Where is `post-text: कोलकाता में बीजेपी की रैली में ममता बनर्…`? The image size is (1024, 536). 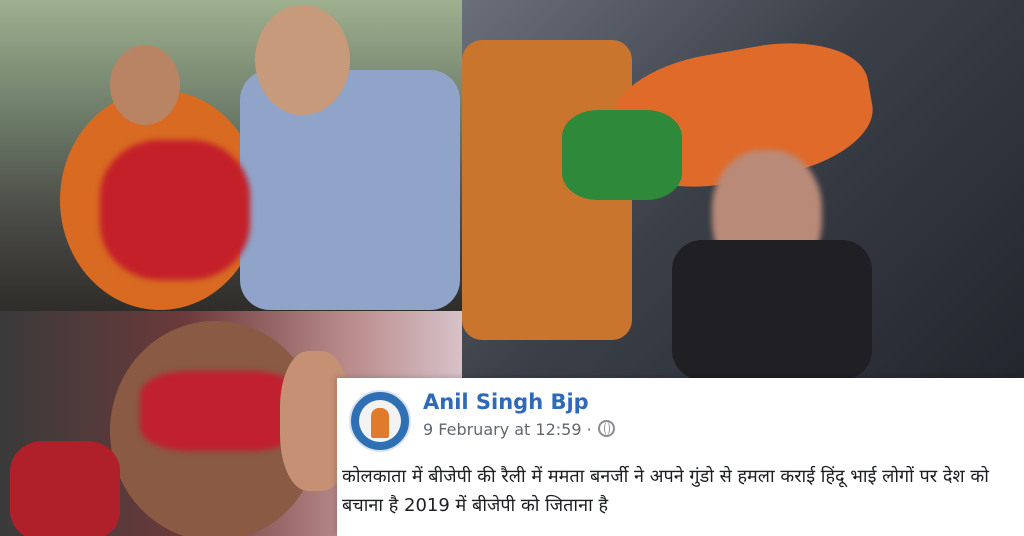 post-text: कोलकाता में बीजेपी की रैली में ममता बनर्… is located at coordinates (665, 491).